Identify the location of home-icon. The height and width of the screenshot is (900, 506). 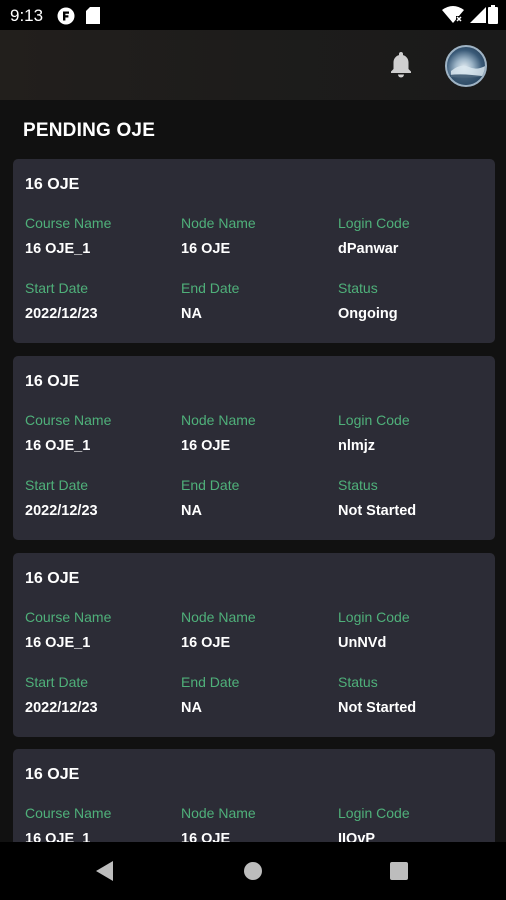
(253, 871).